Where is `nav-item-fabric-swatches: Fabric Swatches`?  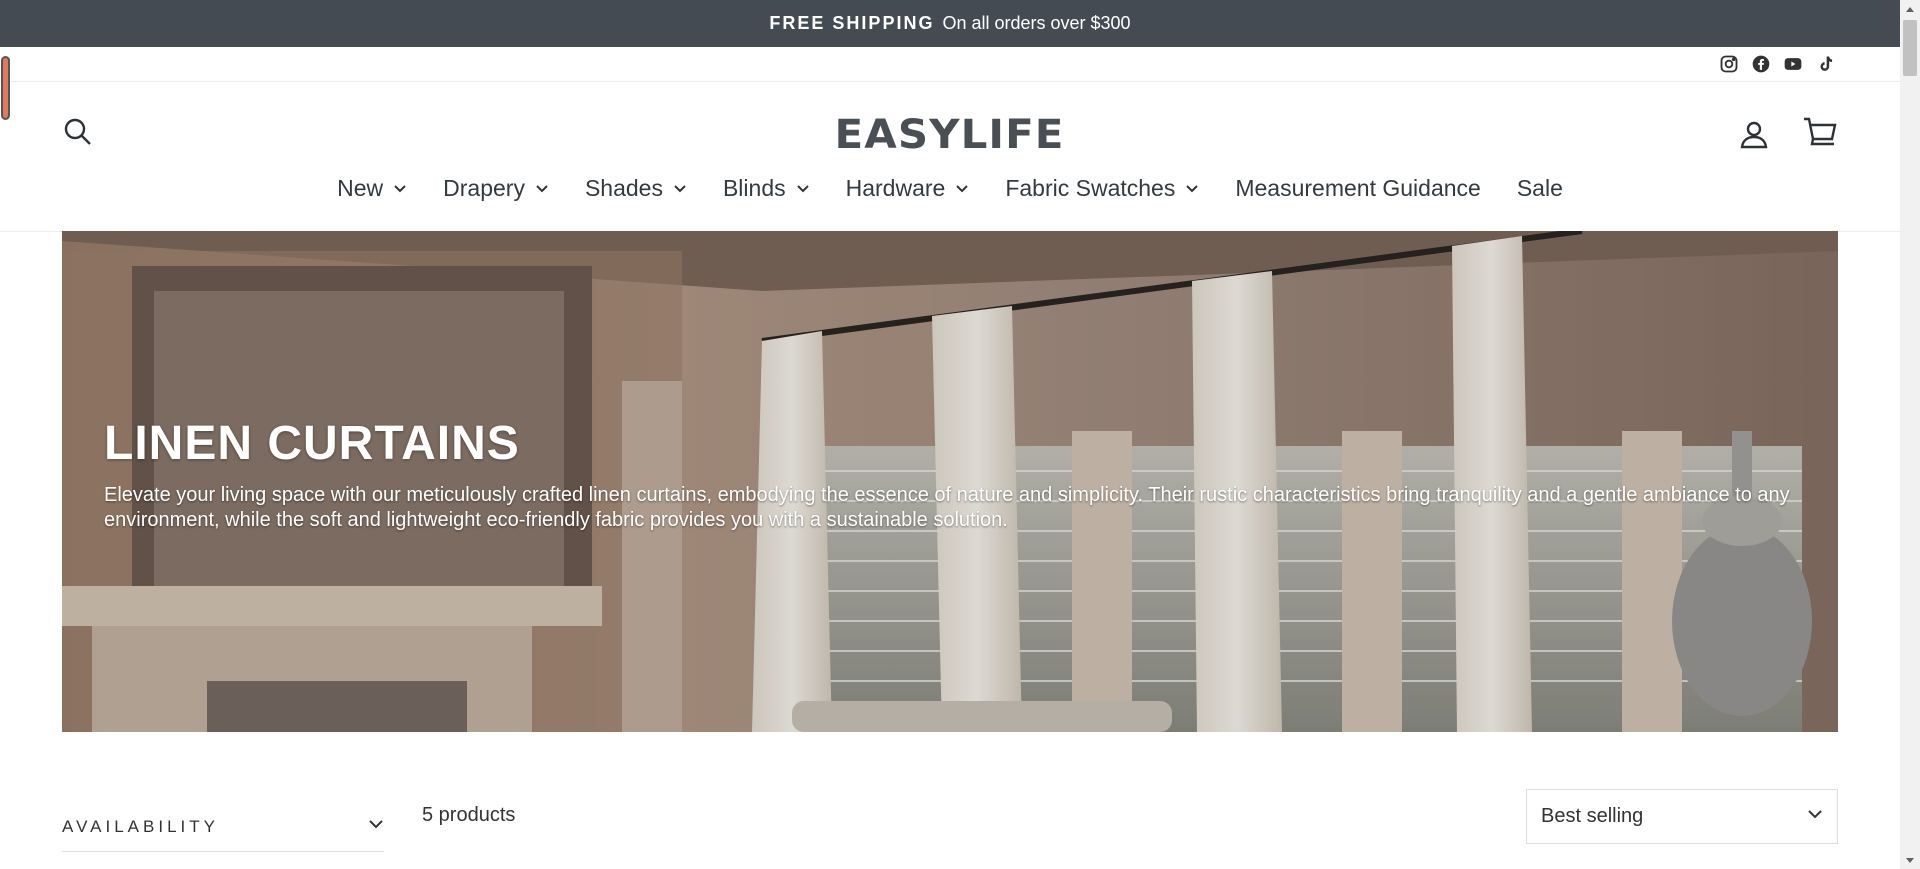 nav-item-fabric-swatches: Fabric Swatches is located at coordinates (1102, 188).